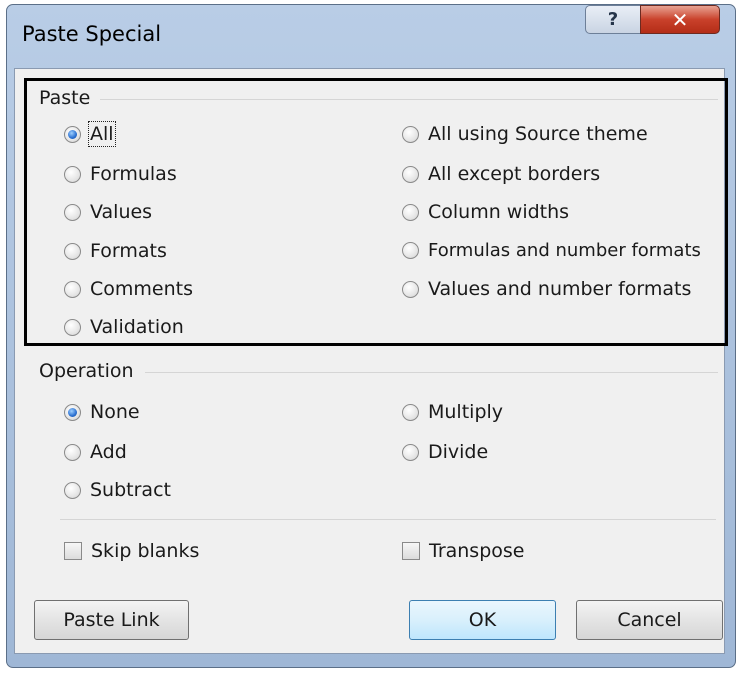 This screenshot has height=674, width=746. Describe the element at coordinates (72, 412) in the screenshot. I see `radio-none` at that location.